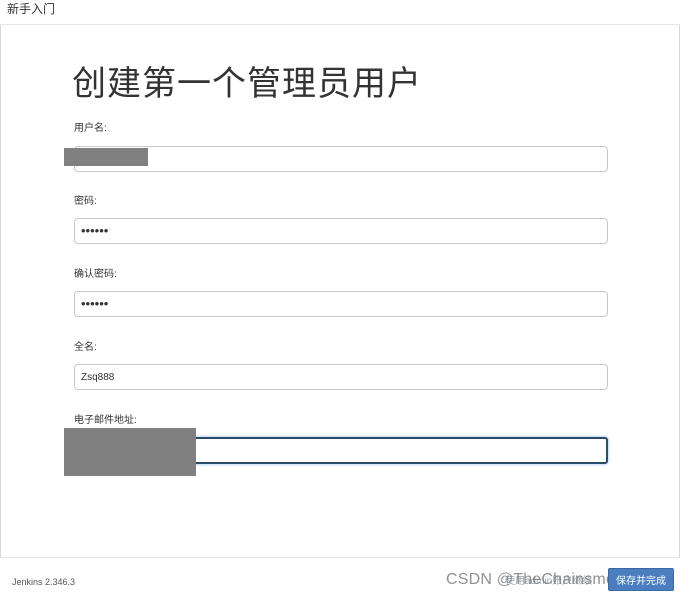 This screenshot has height=598, width=680. Describe the element at coordinates (90, 128) in the screenshot. I see `username-label: 用户名:` at that location.